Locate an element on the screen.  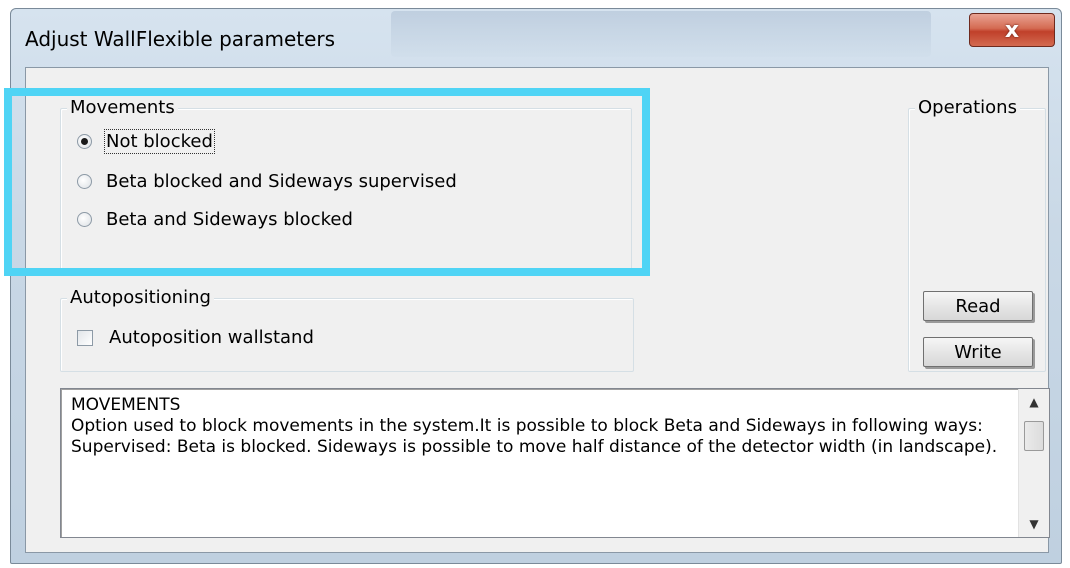
autopositioning-legend: Autopositioning is located at coordinates (140, 297).